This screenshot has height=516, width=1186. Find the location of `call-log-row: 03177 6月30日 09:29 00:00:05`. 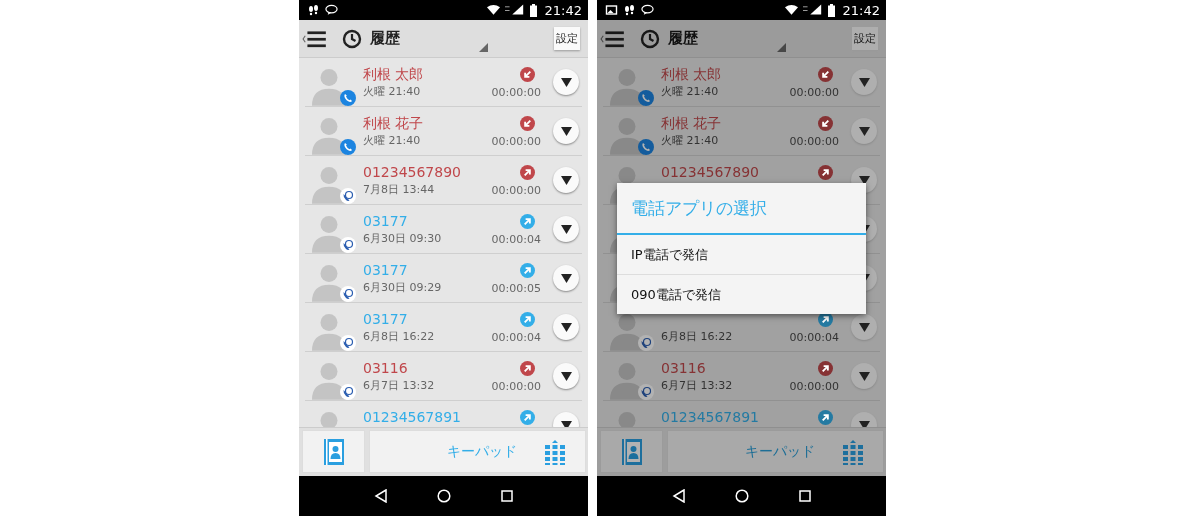

call-log-row: 03177 6月30日 09:29 00:00:05 is located at coordinates (443, 278).